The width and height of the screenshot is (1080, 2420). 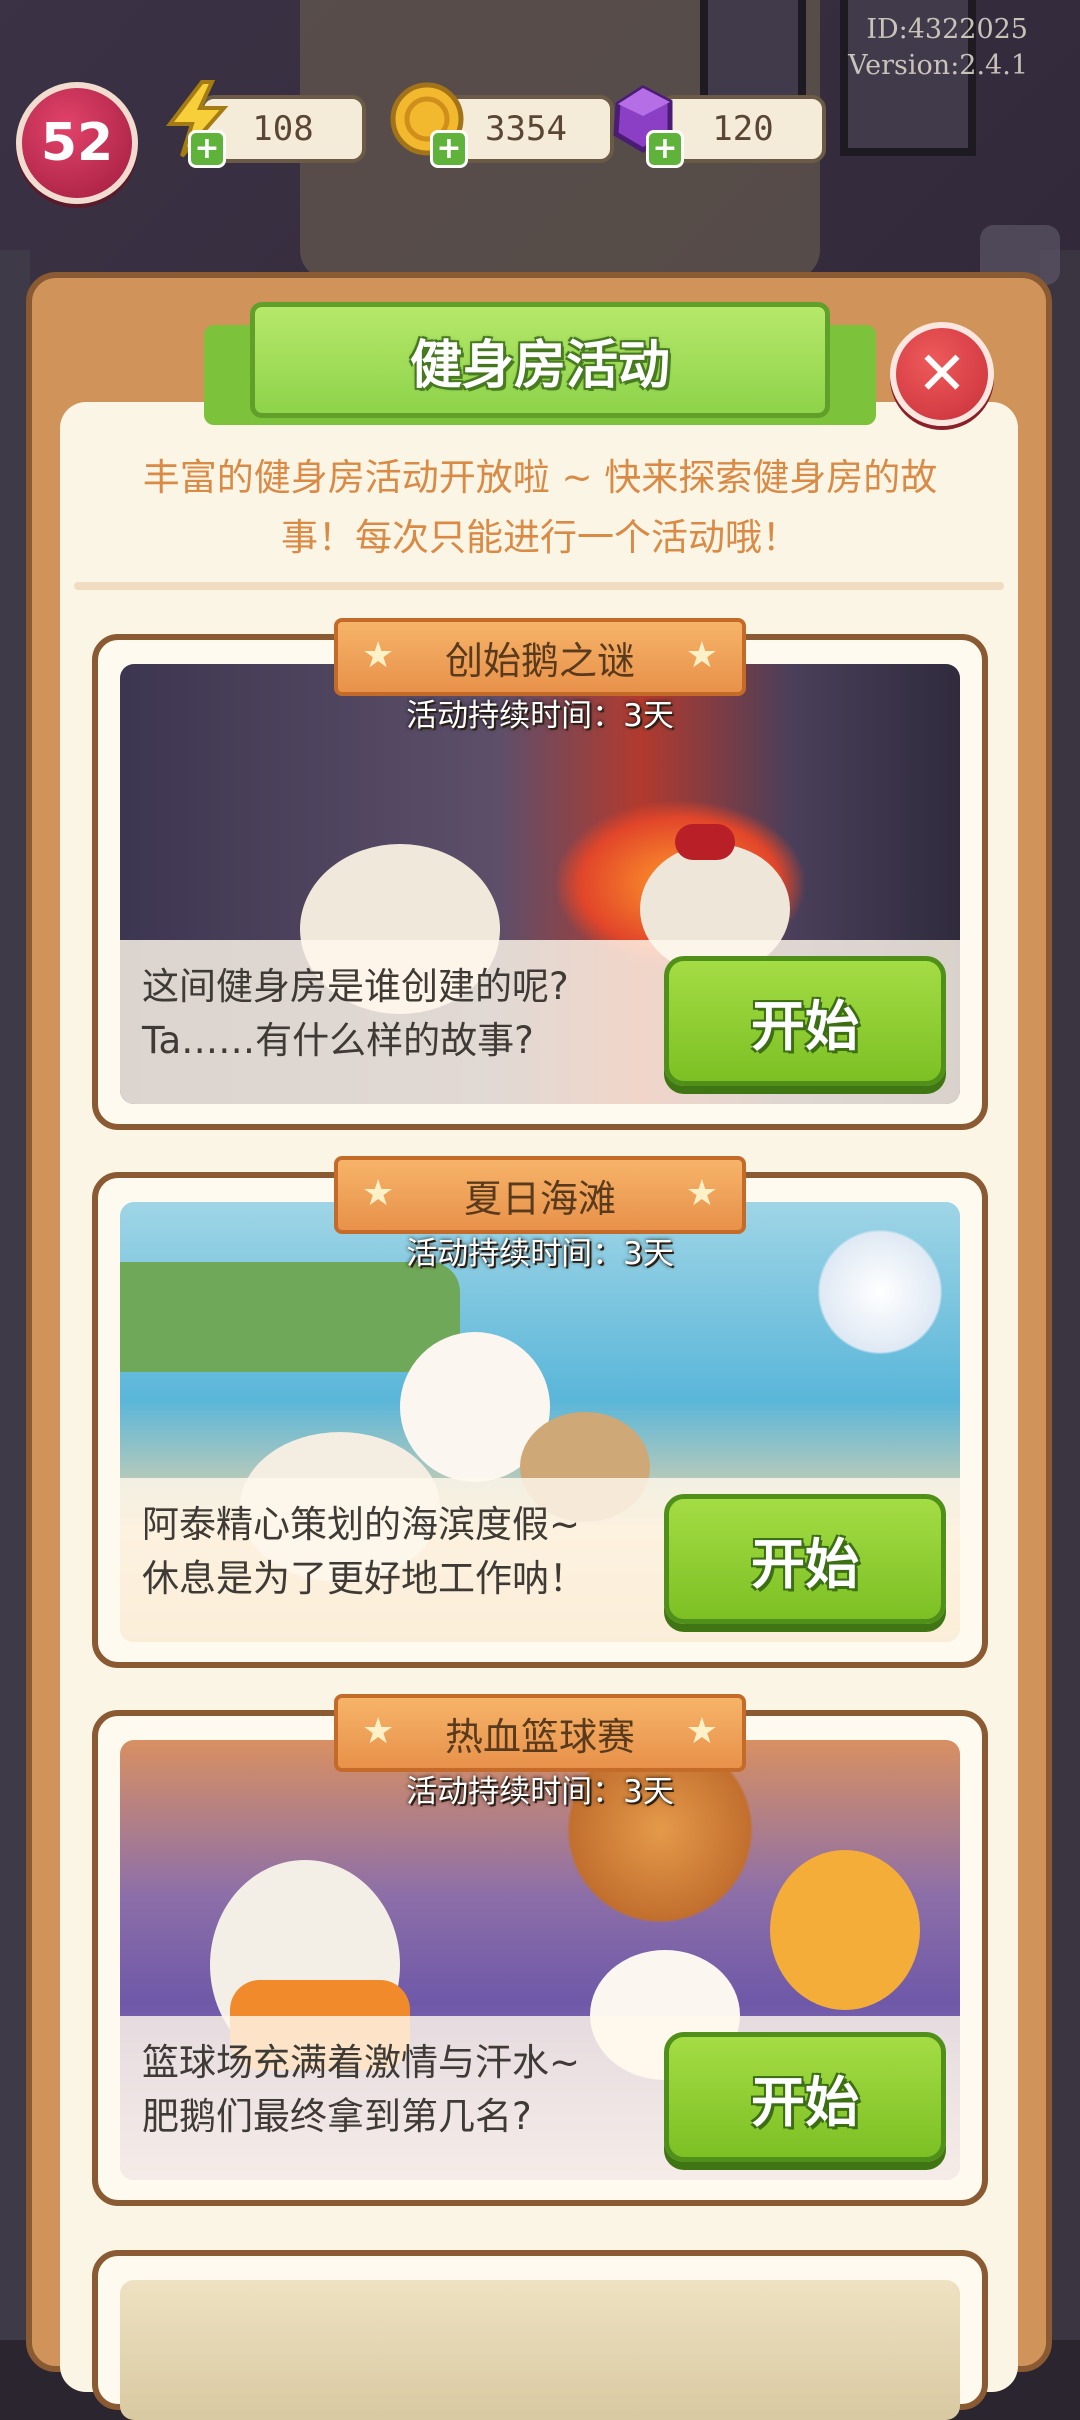 I want to click on add-coins-button: +, so click(x=449, y=149).